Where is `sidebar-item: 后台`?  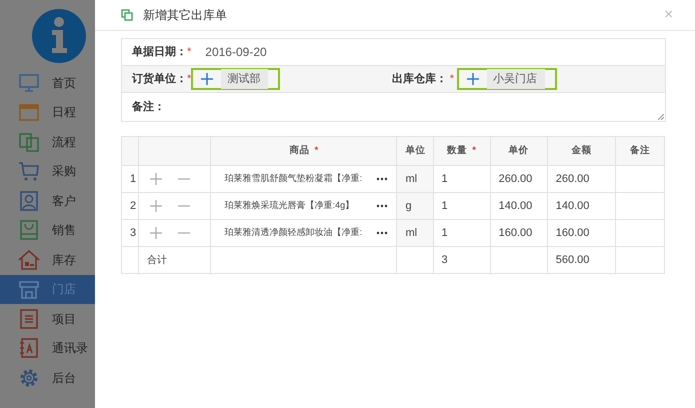
sidebar-item: 后台 is located at coordinates (47, 377).